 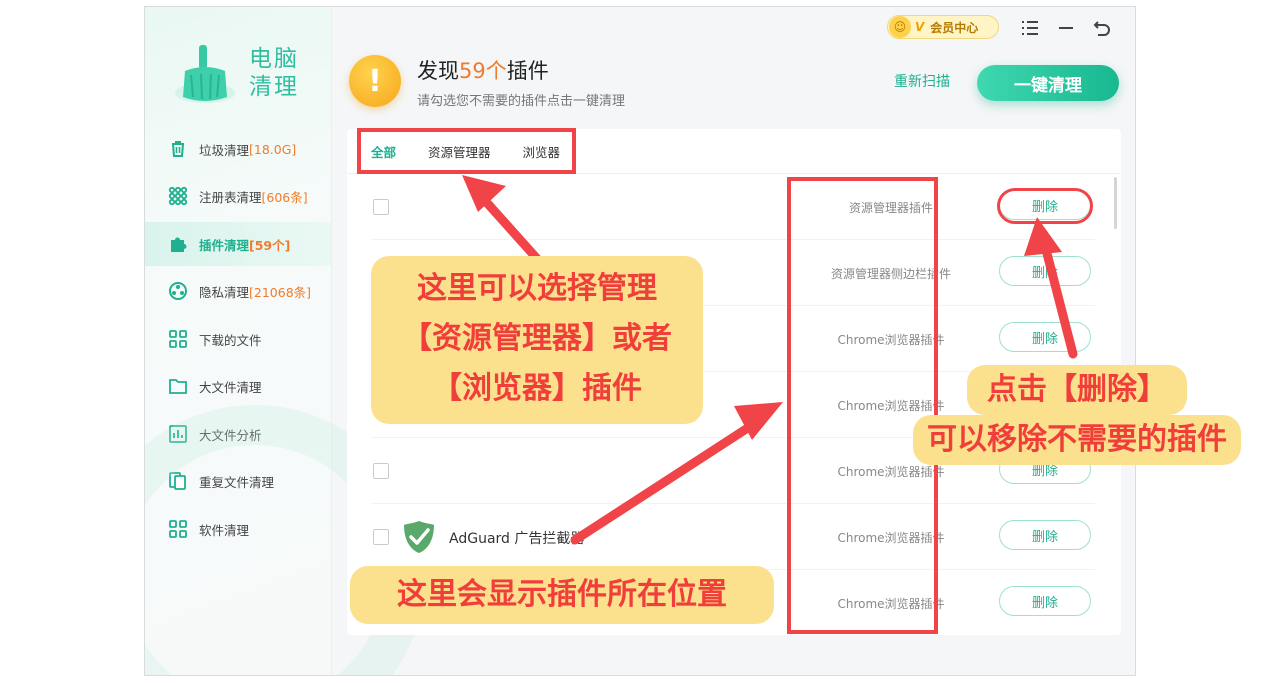 I want to click on one-click-clean-button: 一键清理, so click(x=1048, y=83).